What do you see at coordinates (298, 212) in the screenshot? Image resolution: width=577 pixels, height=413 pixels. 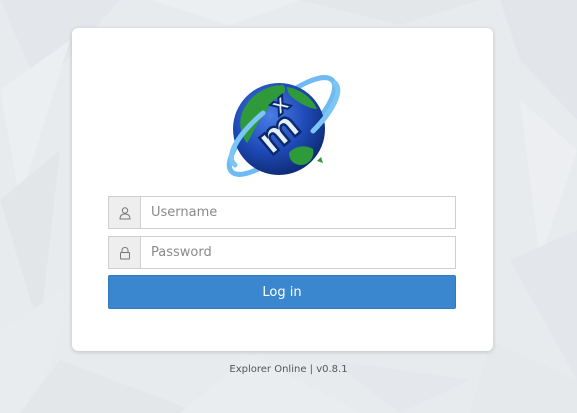 I see `username-input` at bounding box center [298, 212].